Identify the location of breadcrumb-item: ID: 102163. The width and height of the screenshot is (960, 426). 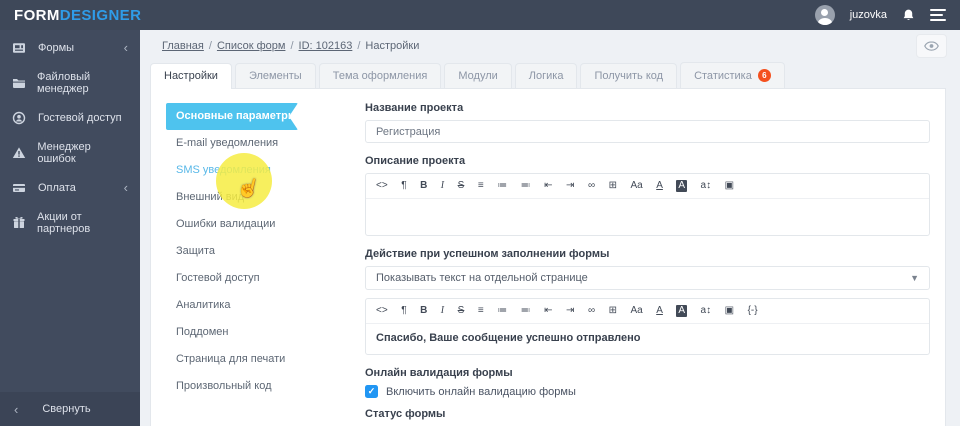
(326, 46).